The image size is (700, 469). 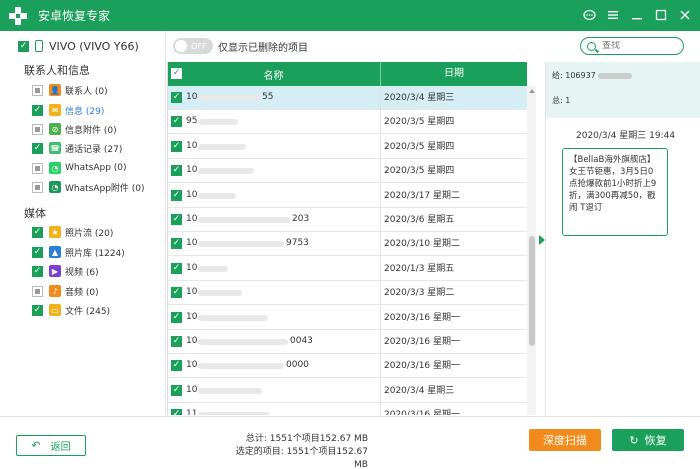 I want to click on scroll-up-arrow-icon, so click(x=532, y=91).